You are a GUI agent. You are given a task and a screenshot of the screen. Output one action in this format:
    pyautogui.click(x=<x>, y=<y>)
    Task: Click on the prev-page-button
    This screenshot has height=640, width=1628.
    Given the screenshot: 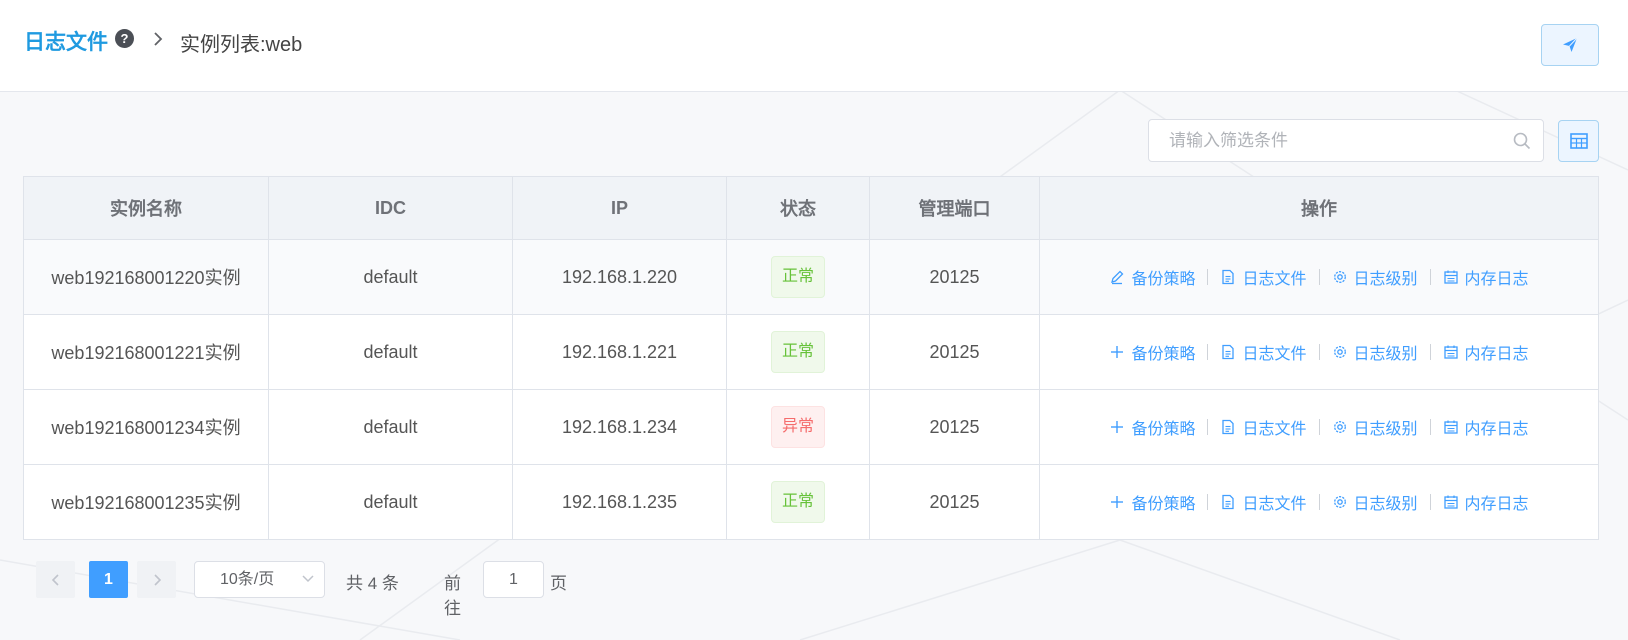 What is the action you would take?
    pyautogui.click(x=55, y=579)
    